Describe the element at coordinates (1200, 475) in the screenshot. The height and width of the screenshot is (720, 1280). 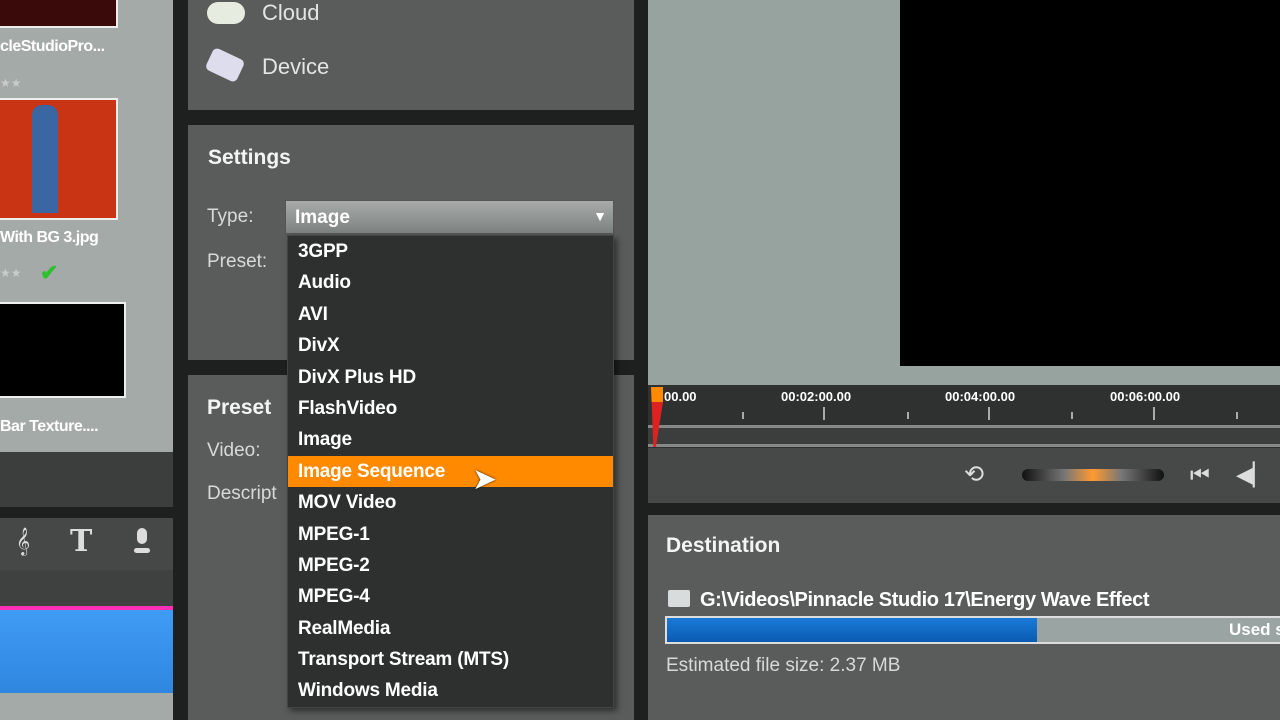
I see `go-to-start-icon: ⏮` at that location.